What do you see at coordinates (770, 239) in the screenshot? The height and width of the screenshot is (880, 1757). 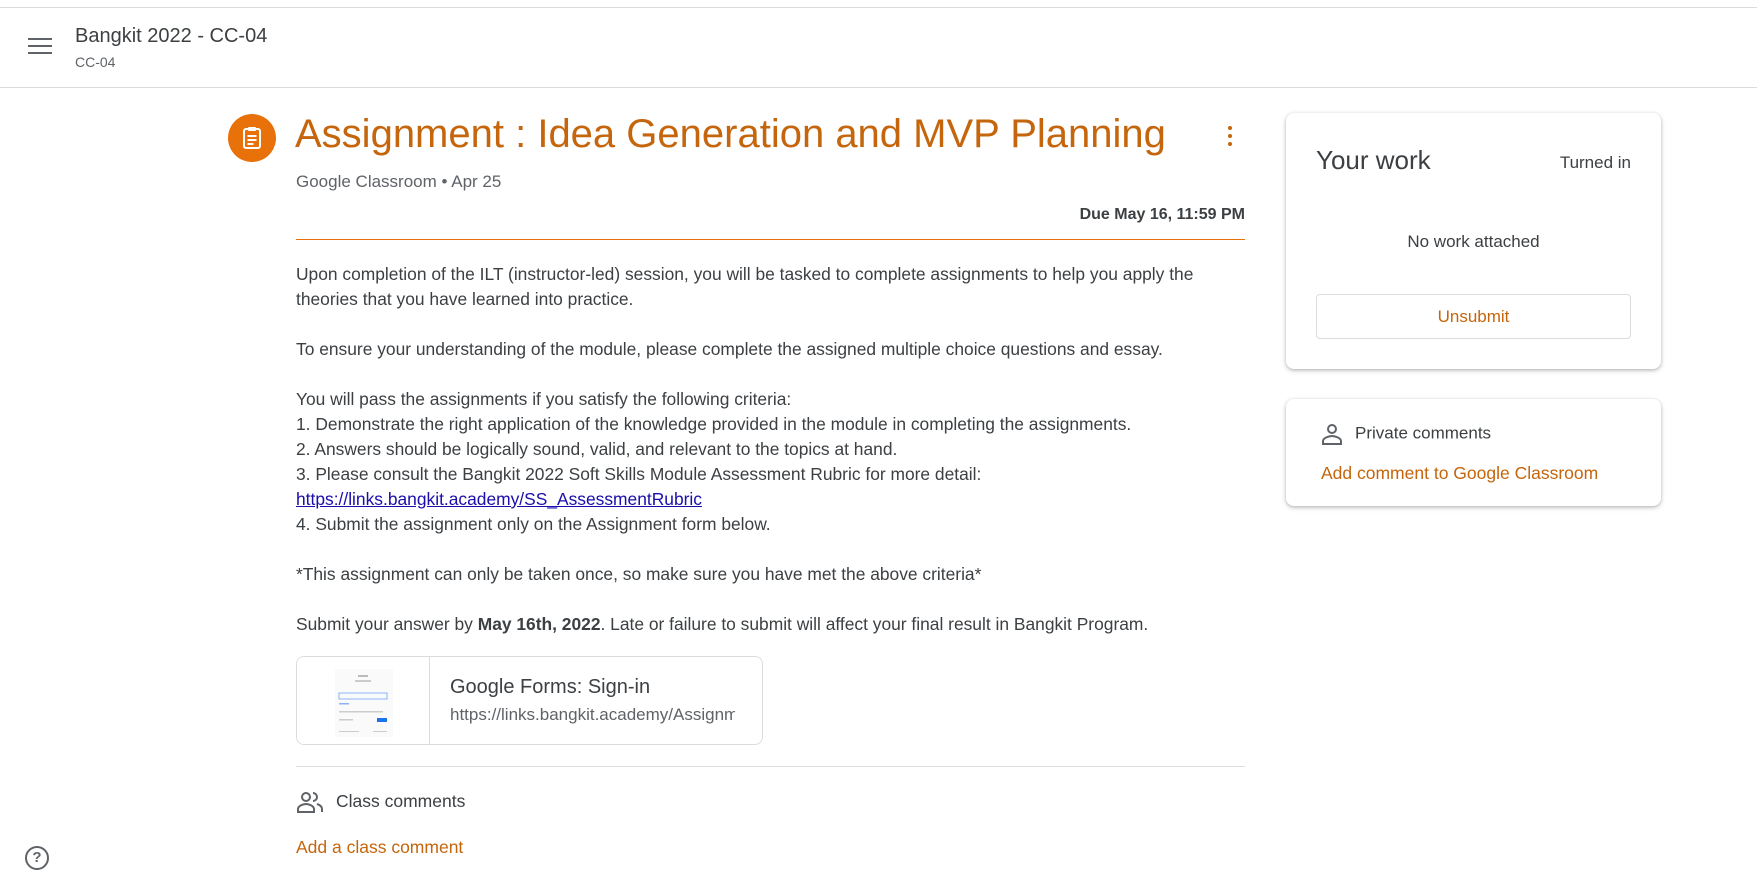 I see `title-divider` at bounding box center [770, 239].